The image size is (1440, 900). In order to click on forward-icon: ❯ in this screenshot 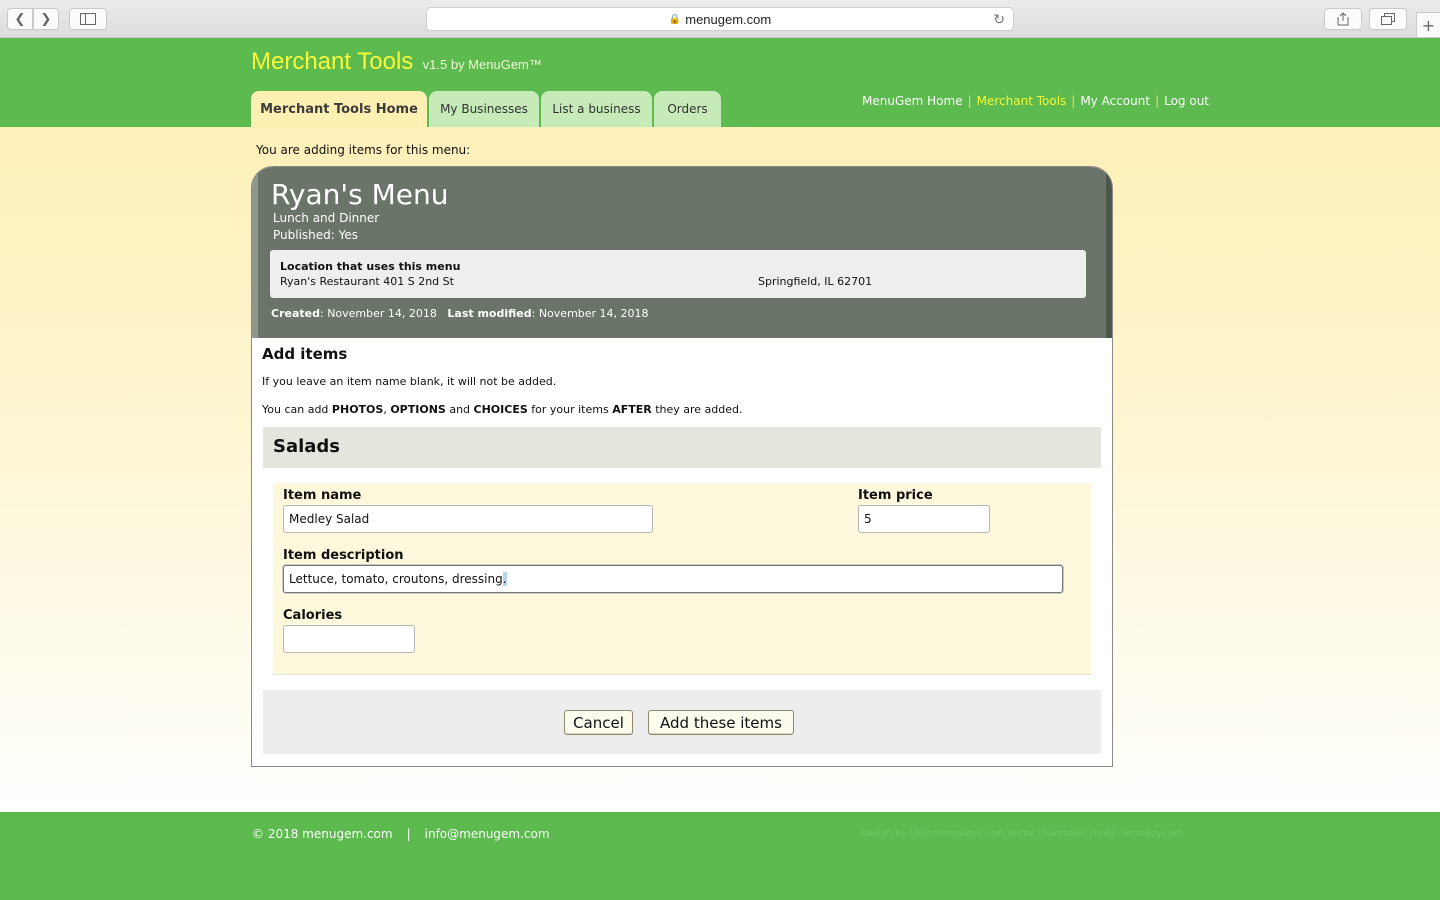, I will do `click(46, 19)`.